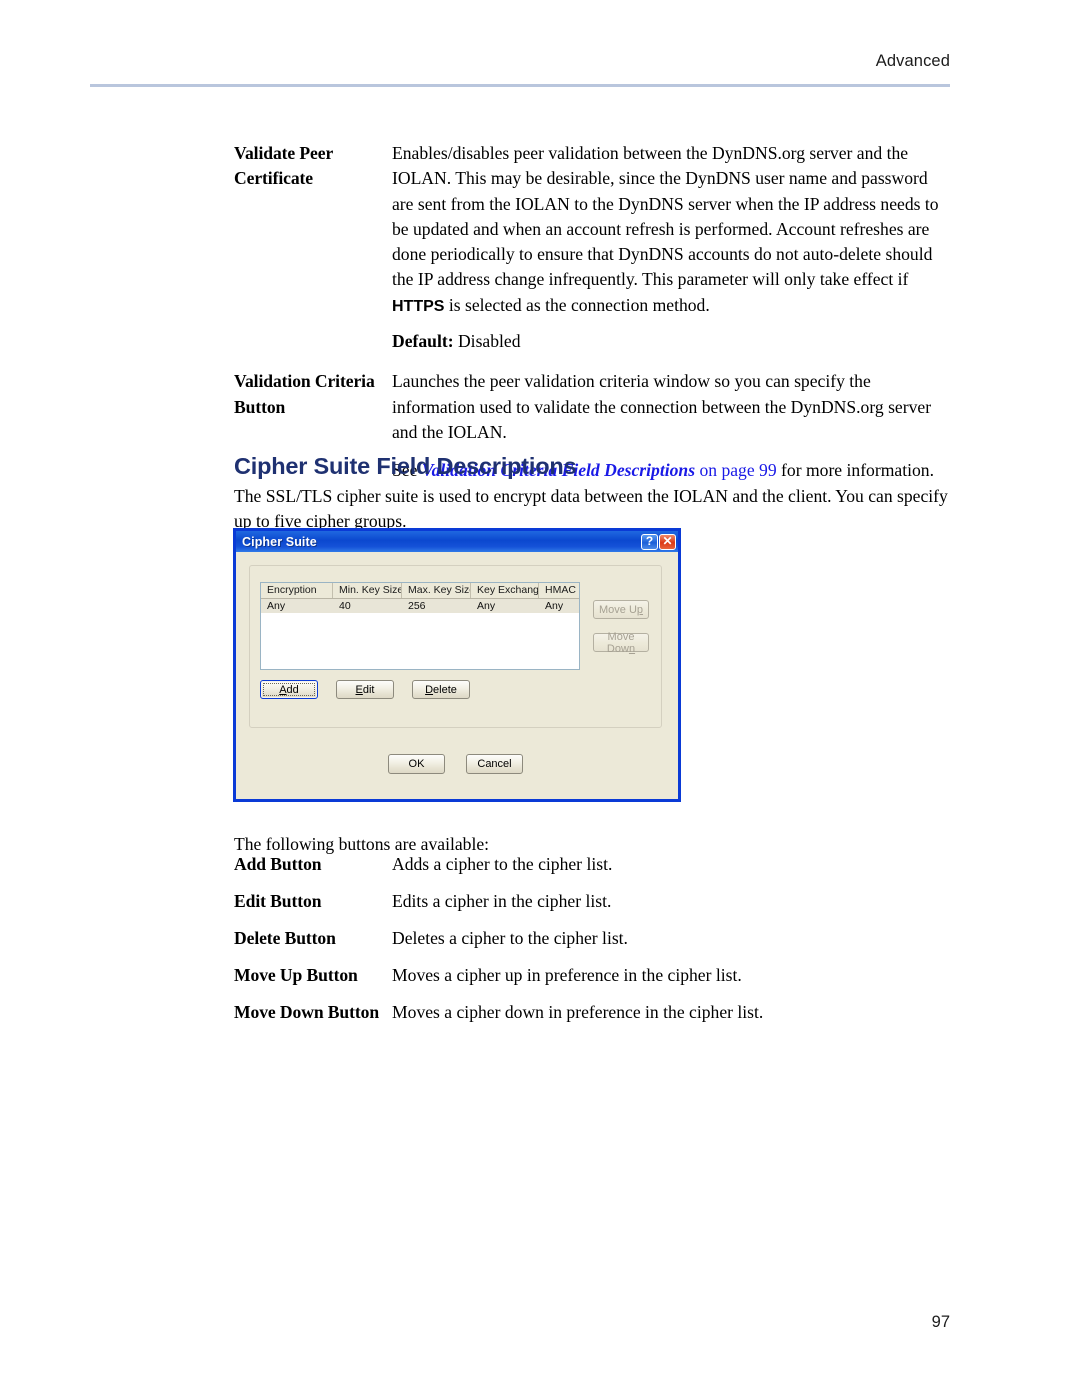 The width and height of the screenshot is (1080, 1397). I want to click on table-column-header-hmac: HMAC, so click(559, 590).